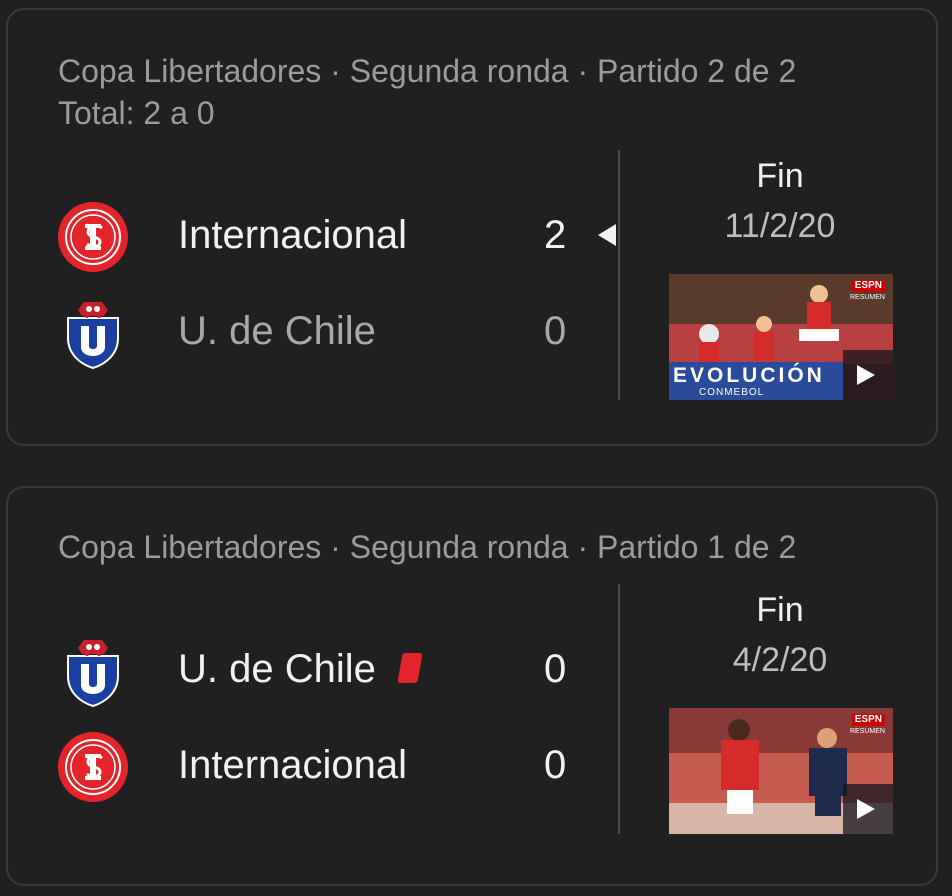 Image resolution: width=952 pixels, height=896 pixels. I want to click on banner-subtitle: CONMEBOL, so click(732, 392).